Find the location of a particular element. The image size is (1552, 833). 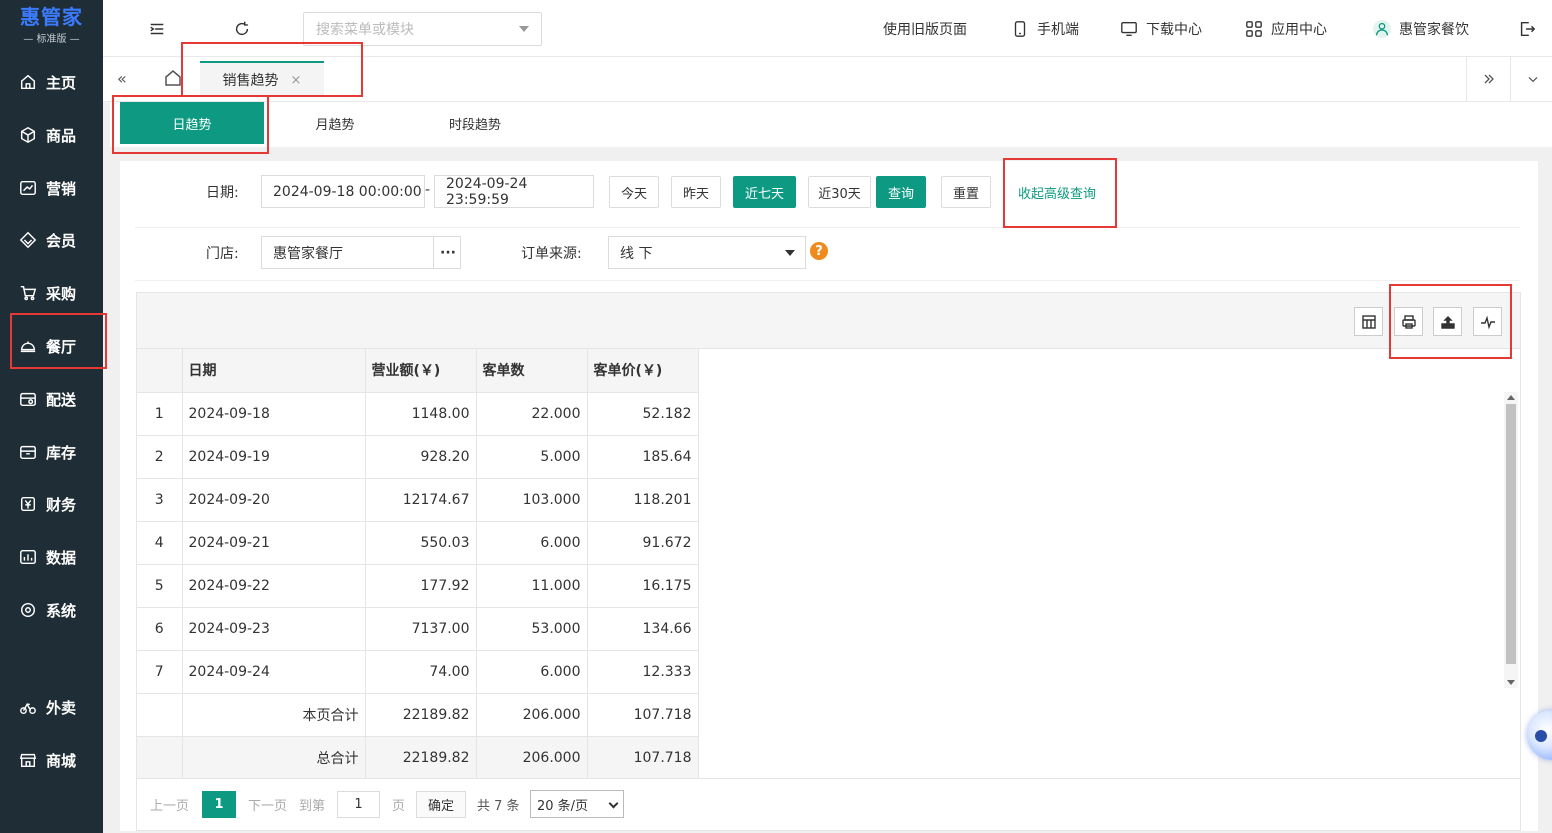

store-input: 惠管家餐厅 is located at coordinates (347, 252).